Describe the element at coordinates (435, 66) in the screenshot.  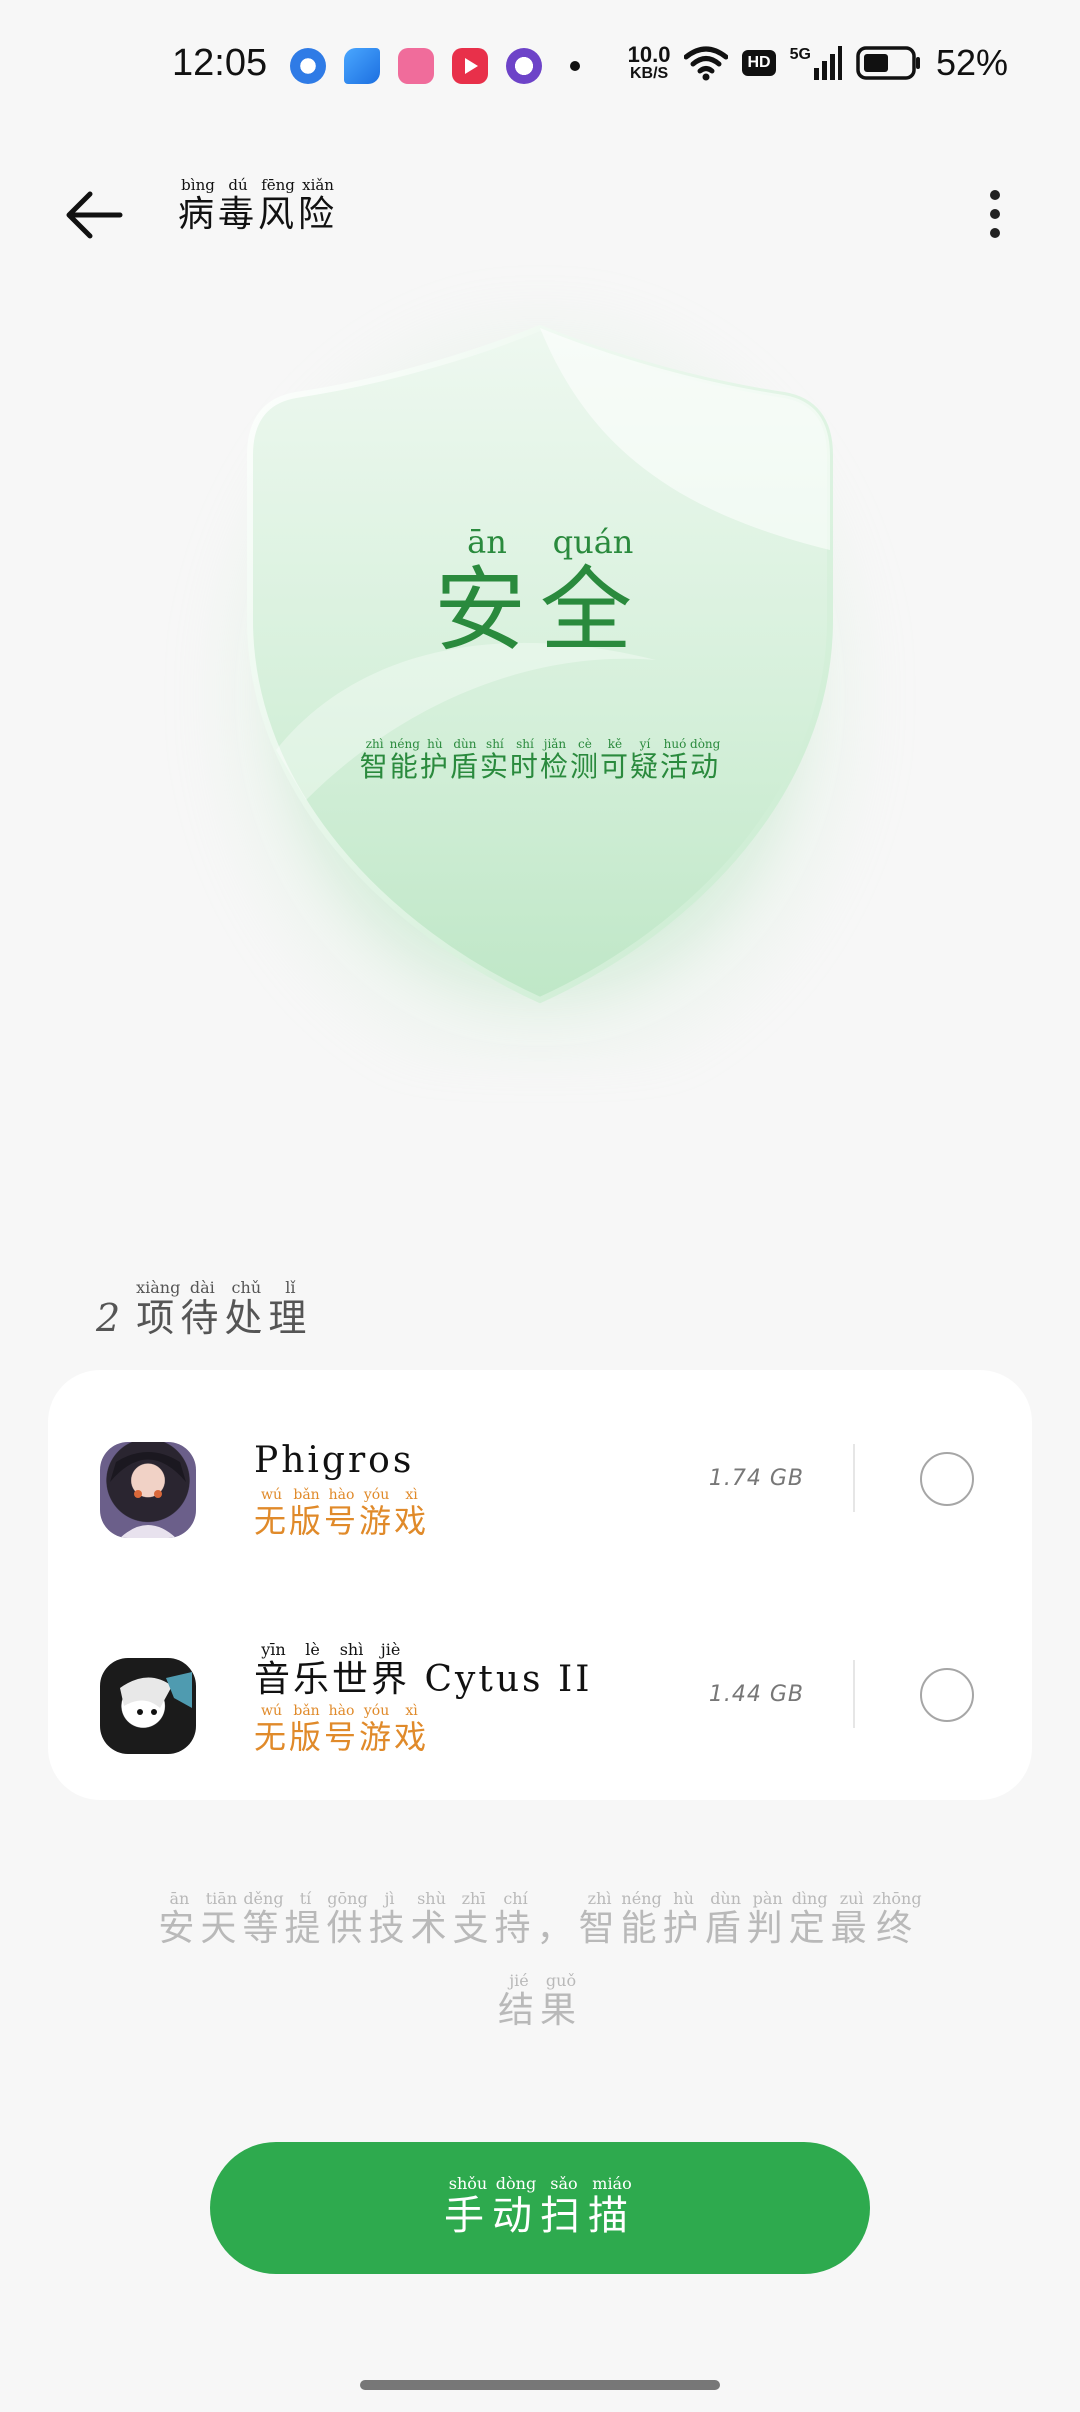
I see `notification-icons` at that location.